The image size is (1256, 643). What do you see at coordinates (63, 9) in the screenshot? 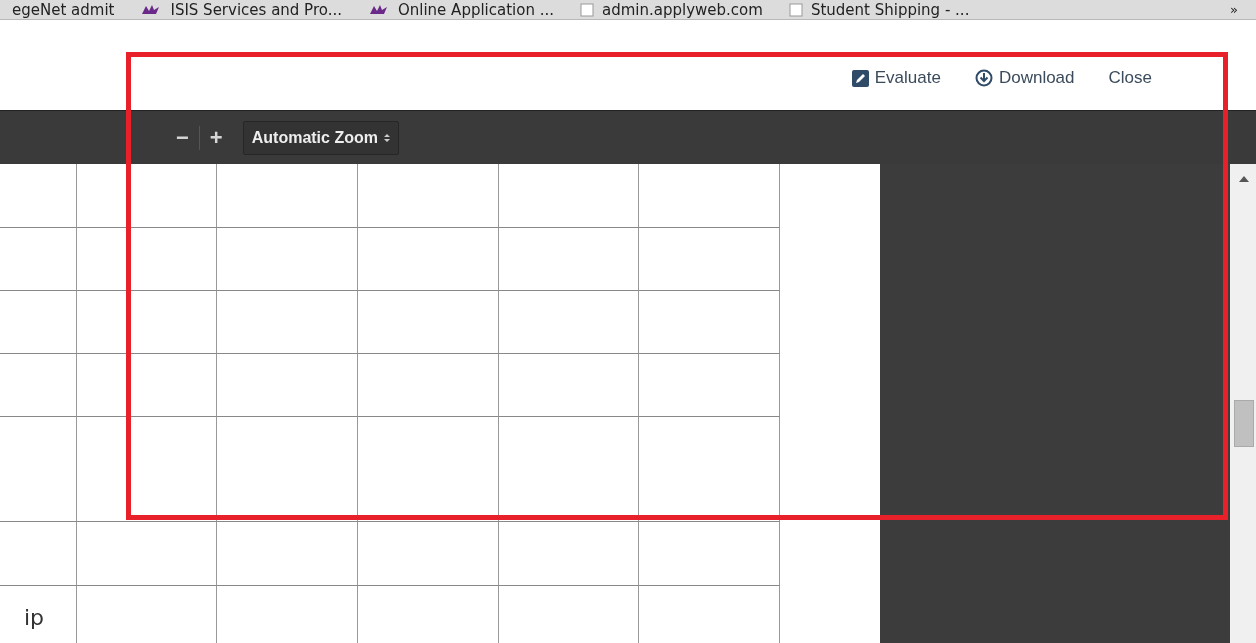
I see `bookmark-link: egeNet admit` at bounding box center [63, 9].